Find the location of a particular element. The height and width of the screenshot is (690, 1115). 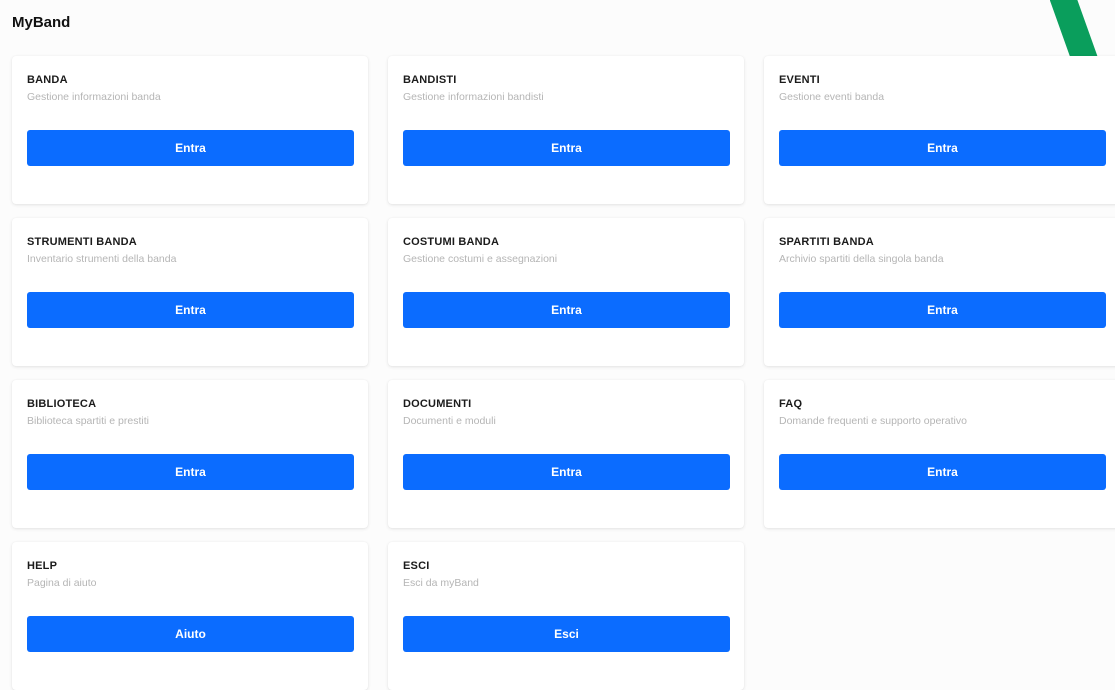

card-documenti: DOCUMENTI Documenti e moduli Entra is located at coordinates (566, 454).